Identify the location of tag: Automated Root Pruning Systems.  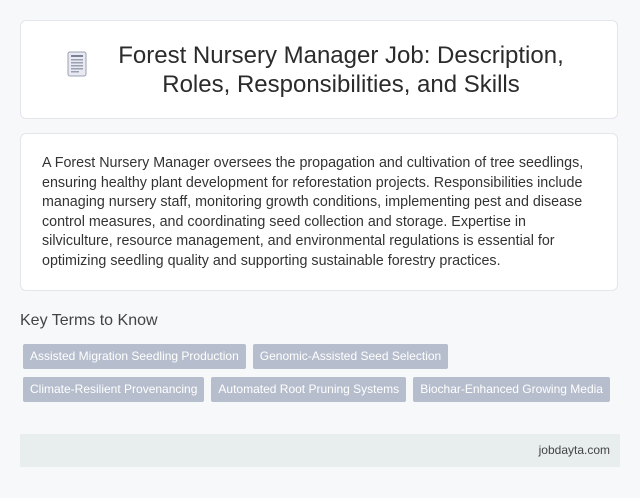
(309, 389).